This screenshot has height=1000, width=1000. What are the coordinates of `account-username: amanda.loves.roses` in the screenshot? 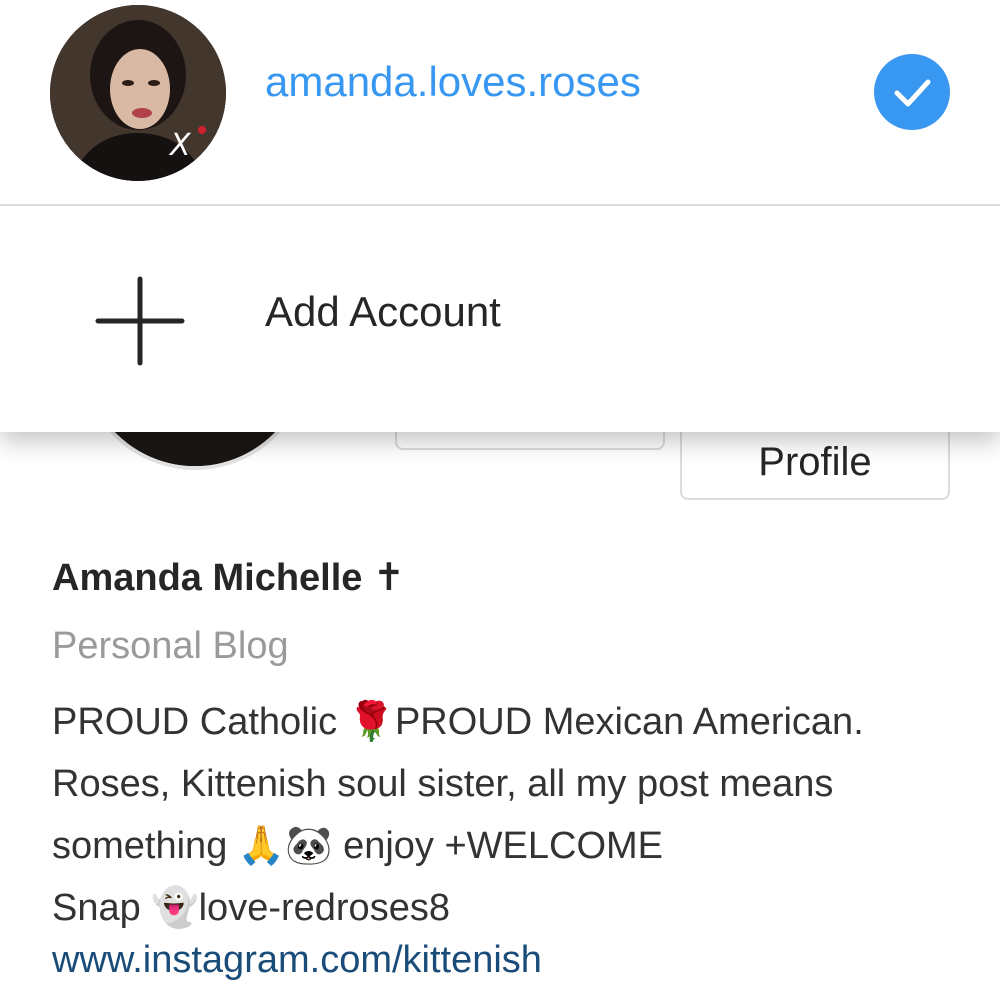 It's located at (453, 81).